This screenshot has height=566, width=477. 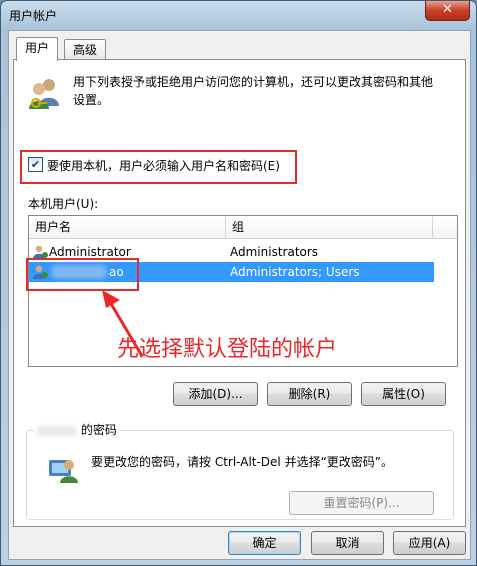 I want to click on cancel-button: 取消, so click(x=347, y=543).